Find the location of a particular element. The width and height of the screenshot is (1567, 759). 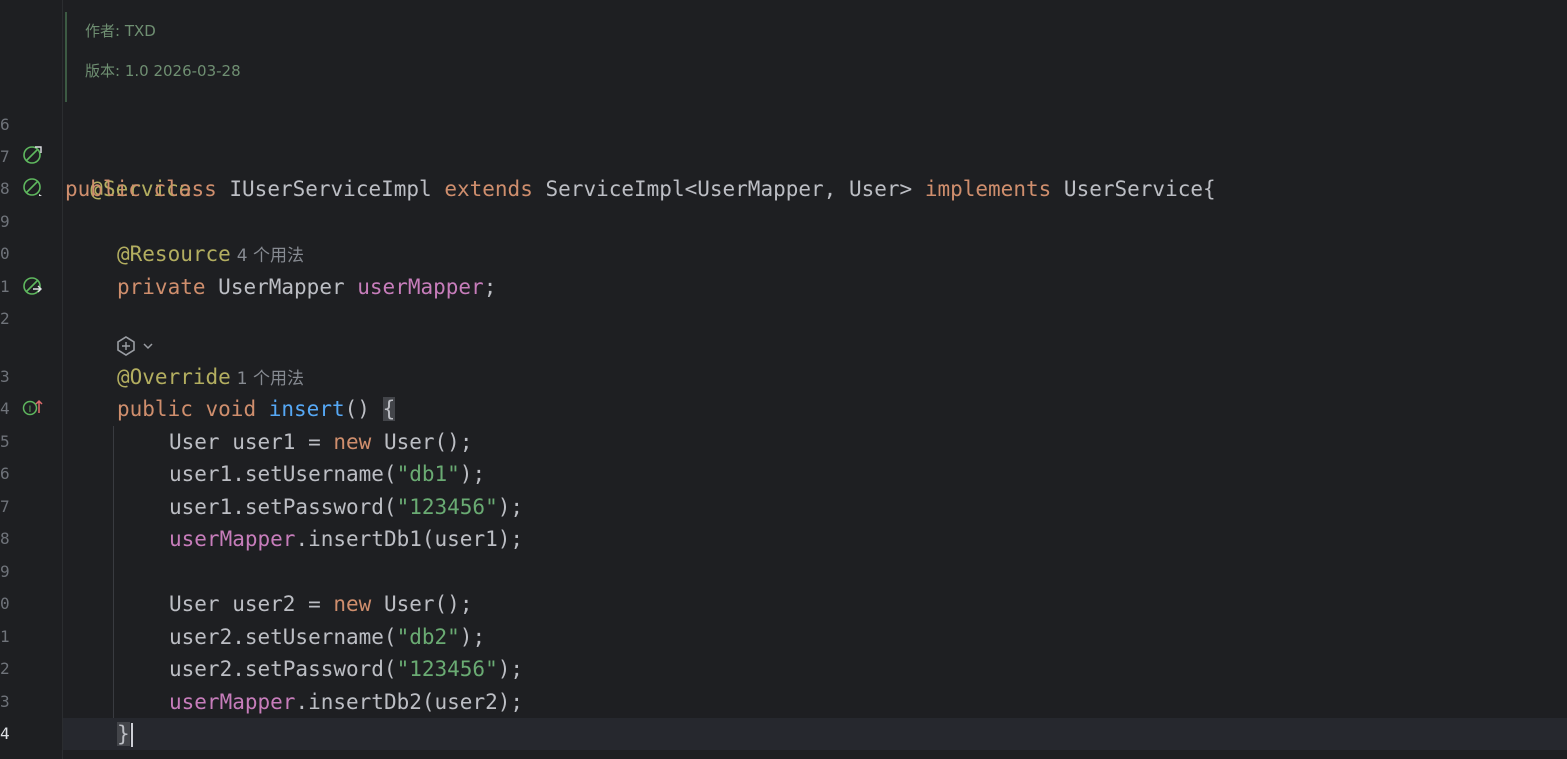

doc-author: 作者: TXD is located at coordinates (120, 31).